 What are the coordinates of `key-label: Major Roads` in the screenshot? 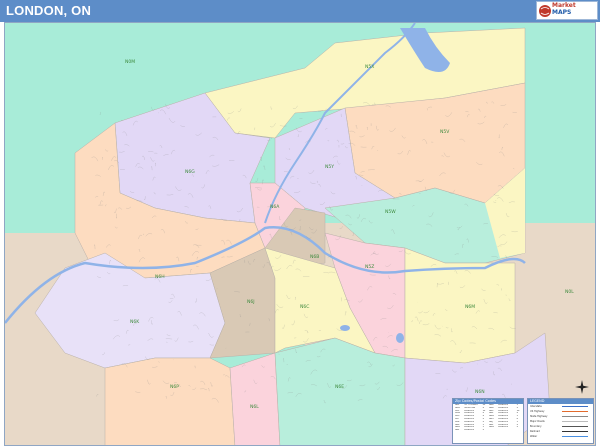 It's located at (537, 421).